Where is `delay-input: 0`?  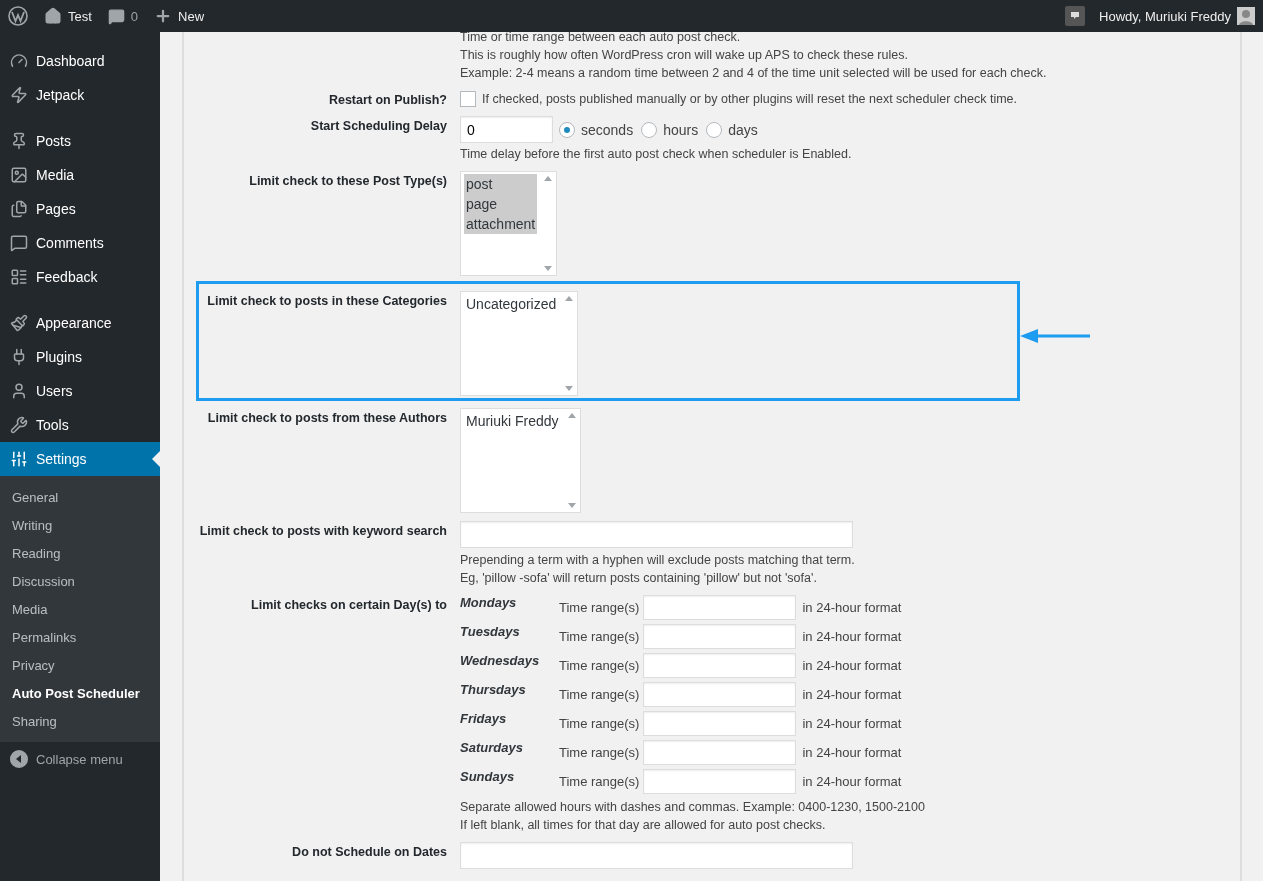 delay-input: 0 is located at coordinates (506, 129).